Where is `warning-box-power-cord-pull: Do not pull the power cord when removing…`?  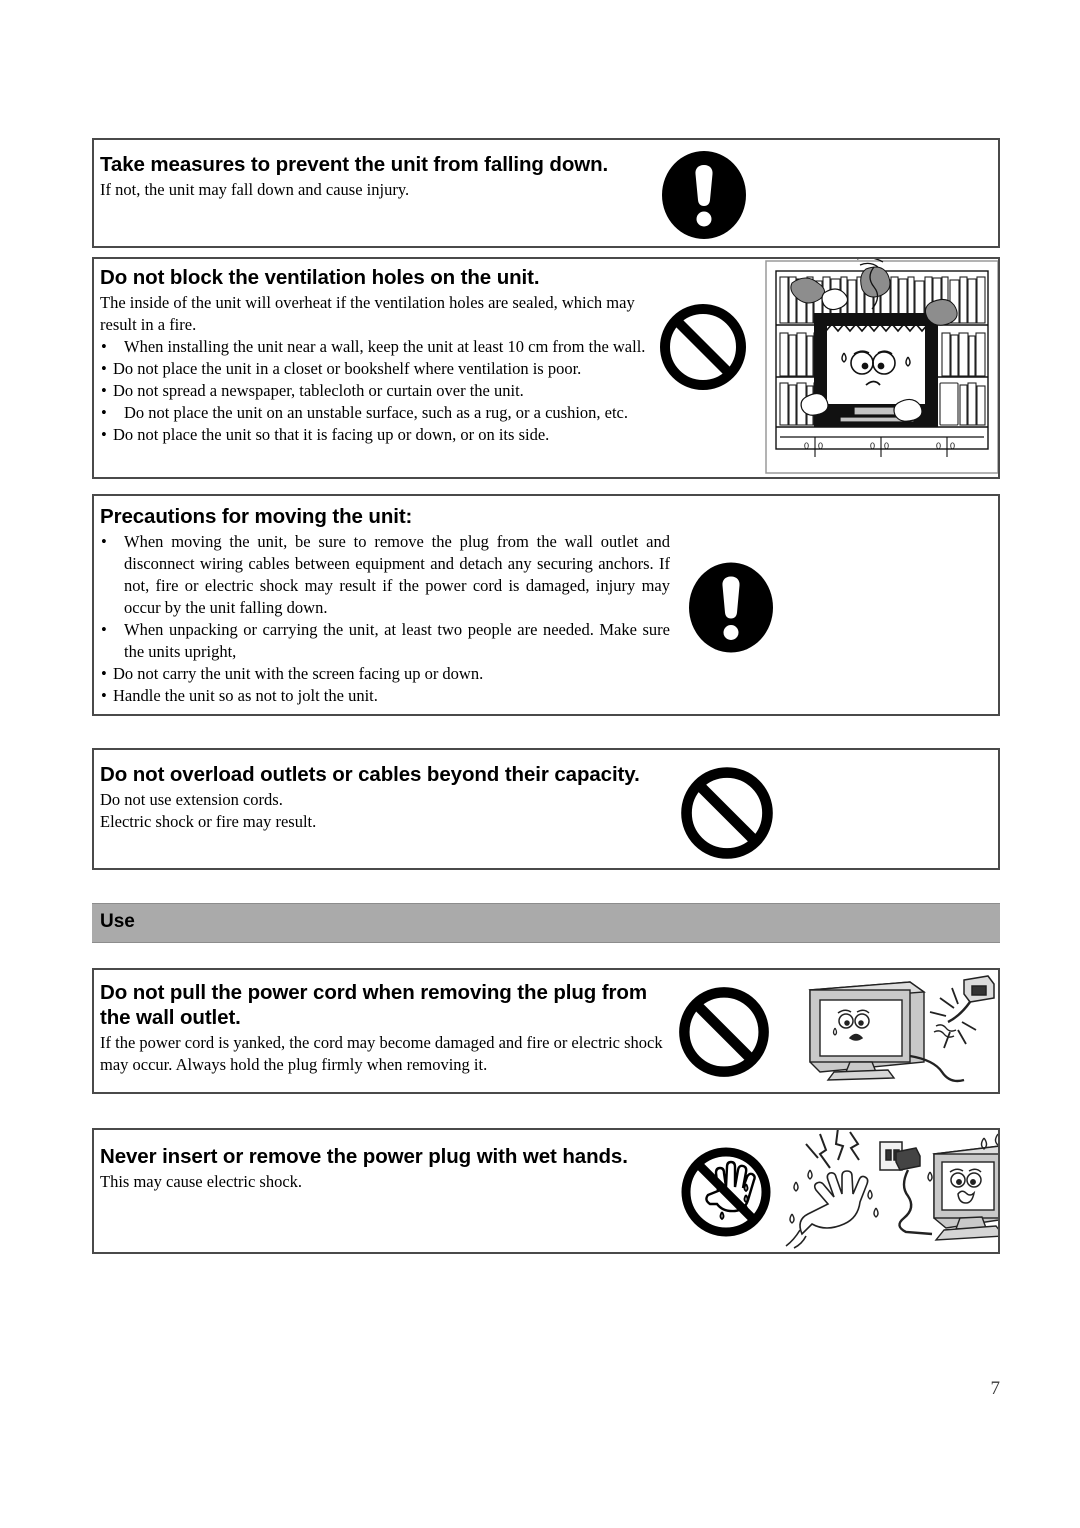 warning-box-power-cord-pull: Do not pull the power cord when removing… is located at coordinates (546, 1031).